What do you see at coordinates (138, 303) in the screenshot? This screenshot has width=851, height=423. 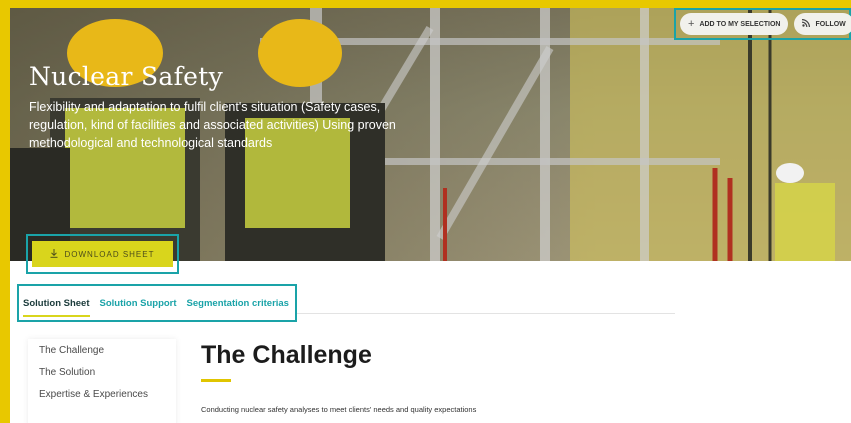 I see `tab-solution-support: Solution Support` at bounding box center [138, 303].